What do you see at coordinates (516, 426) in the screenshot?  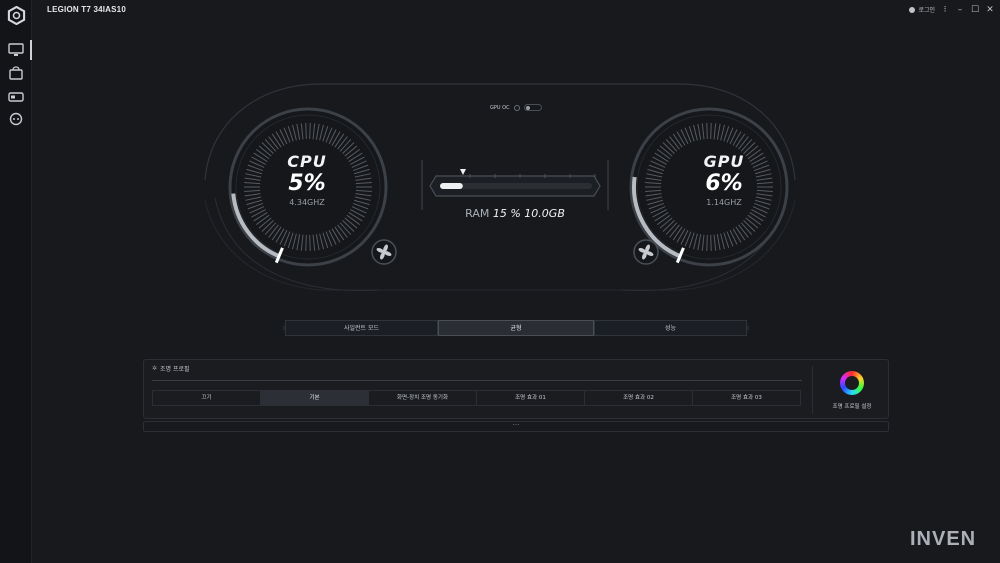 I see `expand-bar: ···` at bounding box center [516, 426].